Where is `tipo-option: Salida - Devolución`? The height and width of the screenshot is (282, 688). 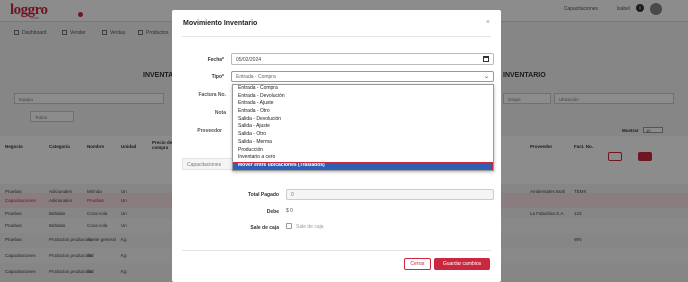 tipo-option: Salida - Devolución is located at coordinates (363, 120).